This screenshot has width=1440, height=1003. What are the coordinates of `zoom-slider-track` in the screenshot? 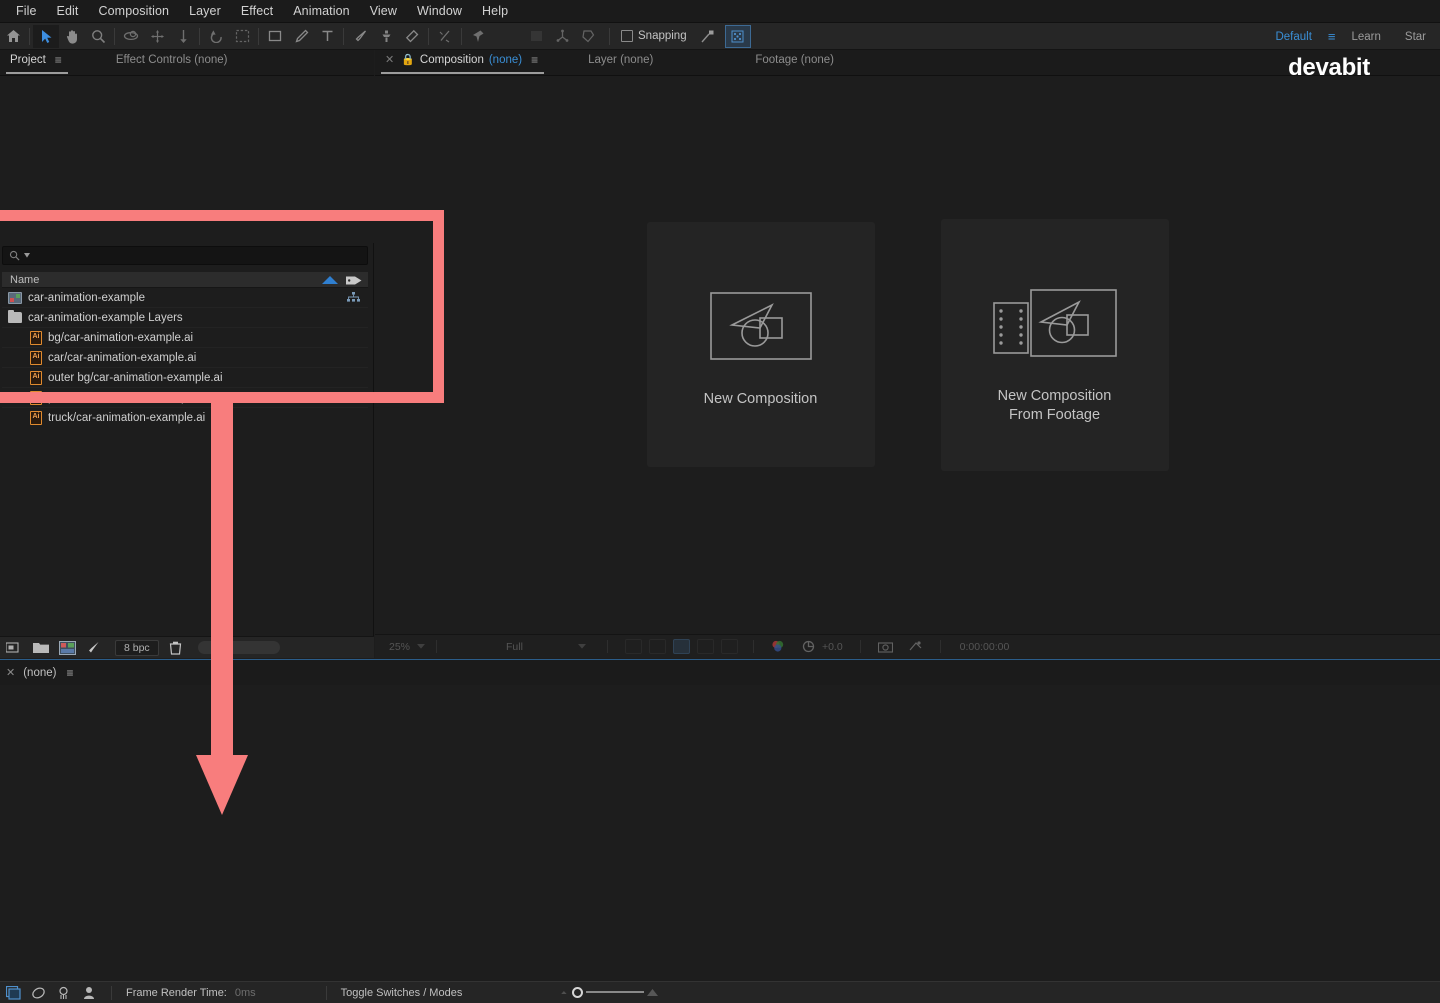 It's located at (615, 992).